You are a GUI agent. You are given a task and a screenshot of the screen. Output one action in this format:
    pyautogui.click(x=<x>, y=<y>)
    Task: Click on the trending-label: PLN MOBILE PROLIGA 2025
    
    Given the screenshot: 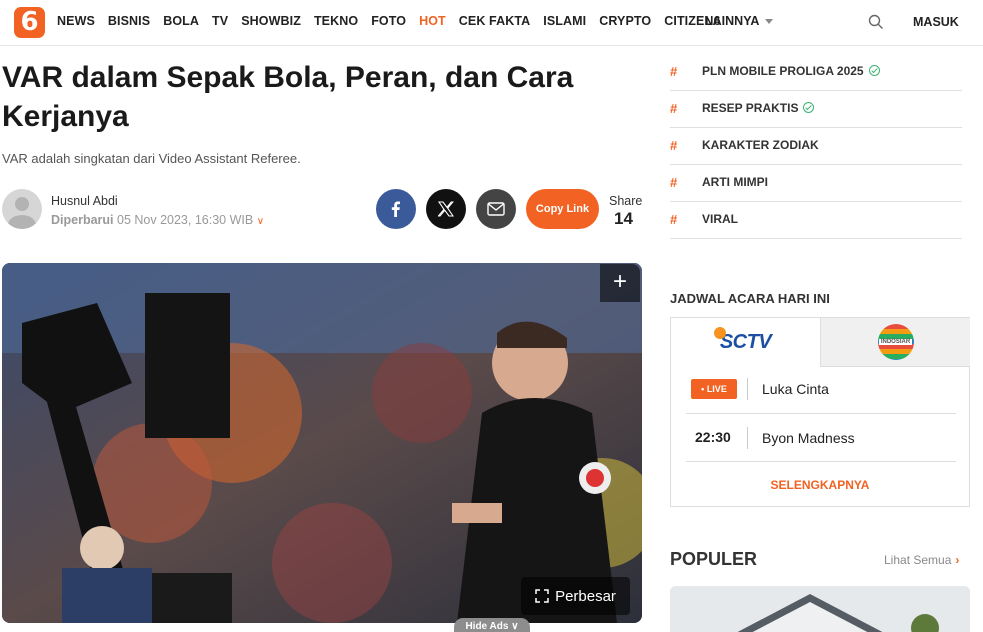 What is the action you would take?
    pyautogui.click(x=791, y=71)
    